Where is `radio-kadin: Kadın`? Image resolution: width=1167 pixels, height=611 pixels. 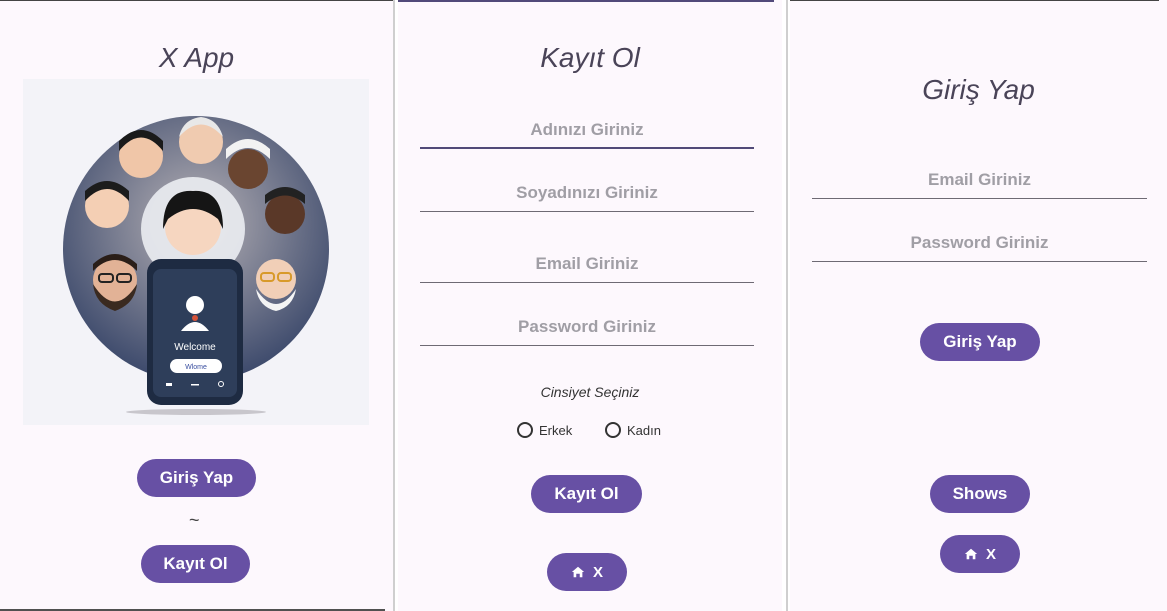 radio-kadin: Kadın is located at coordinates (633, 430).